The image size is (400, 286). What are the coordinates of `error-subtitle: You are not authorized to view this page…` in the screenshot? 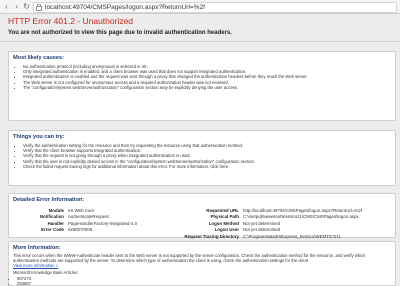 It's located at (120, 33).